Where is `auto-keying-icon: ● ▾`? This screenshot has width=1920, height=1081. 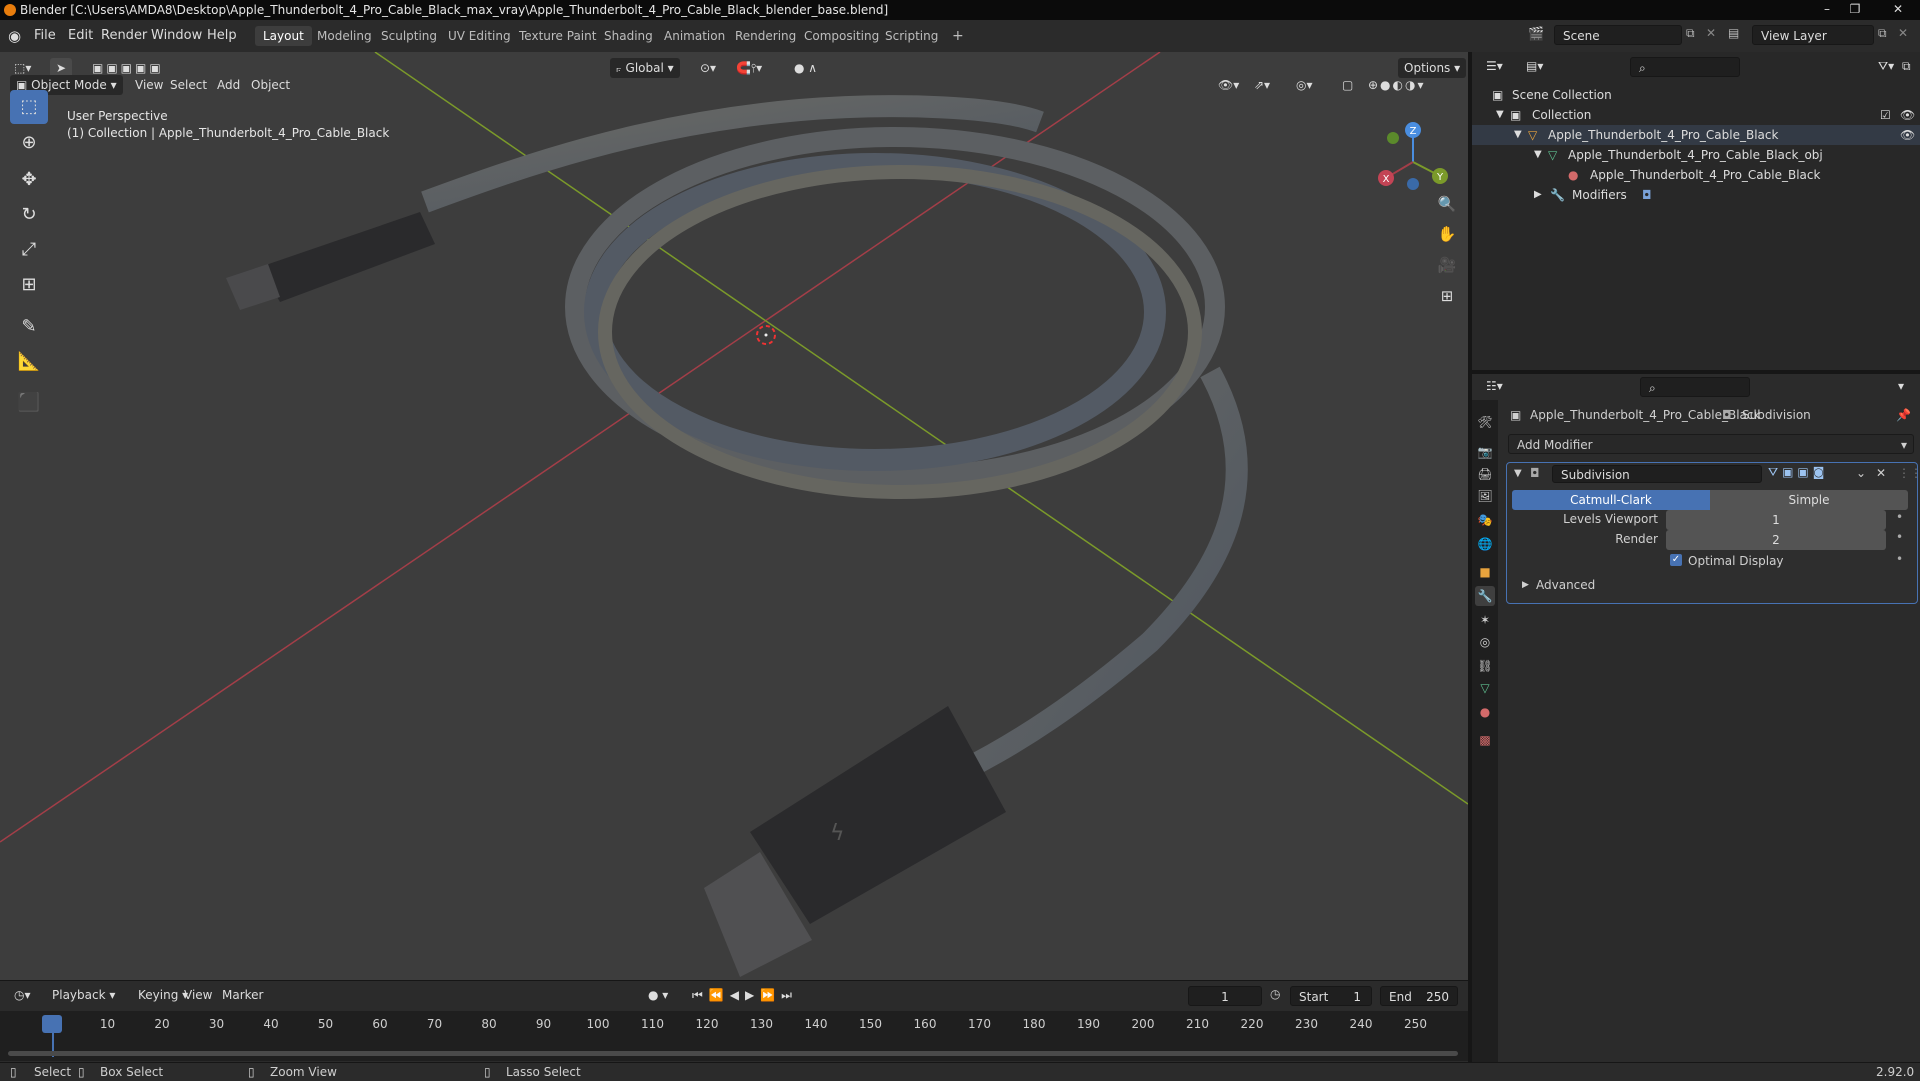 auto-keying-icon: ● ▾ is located at coordinates (658, 995).